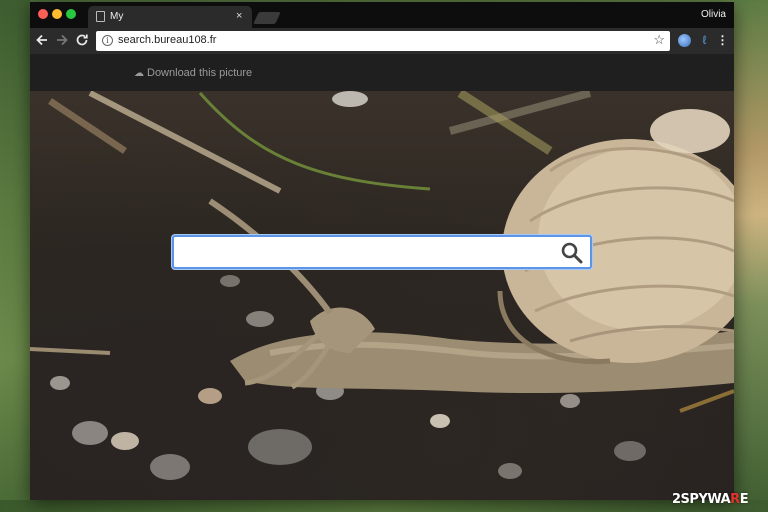 This screenshot has height=512, width=768. I want to click on minimize-window-button, so click(57, 14).